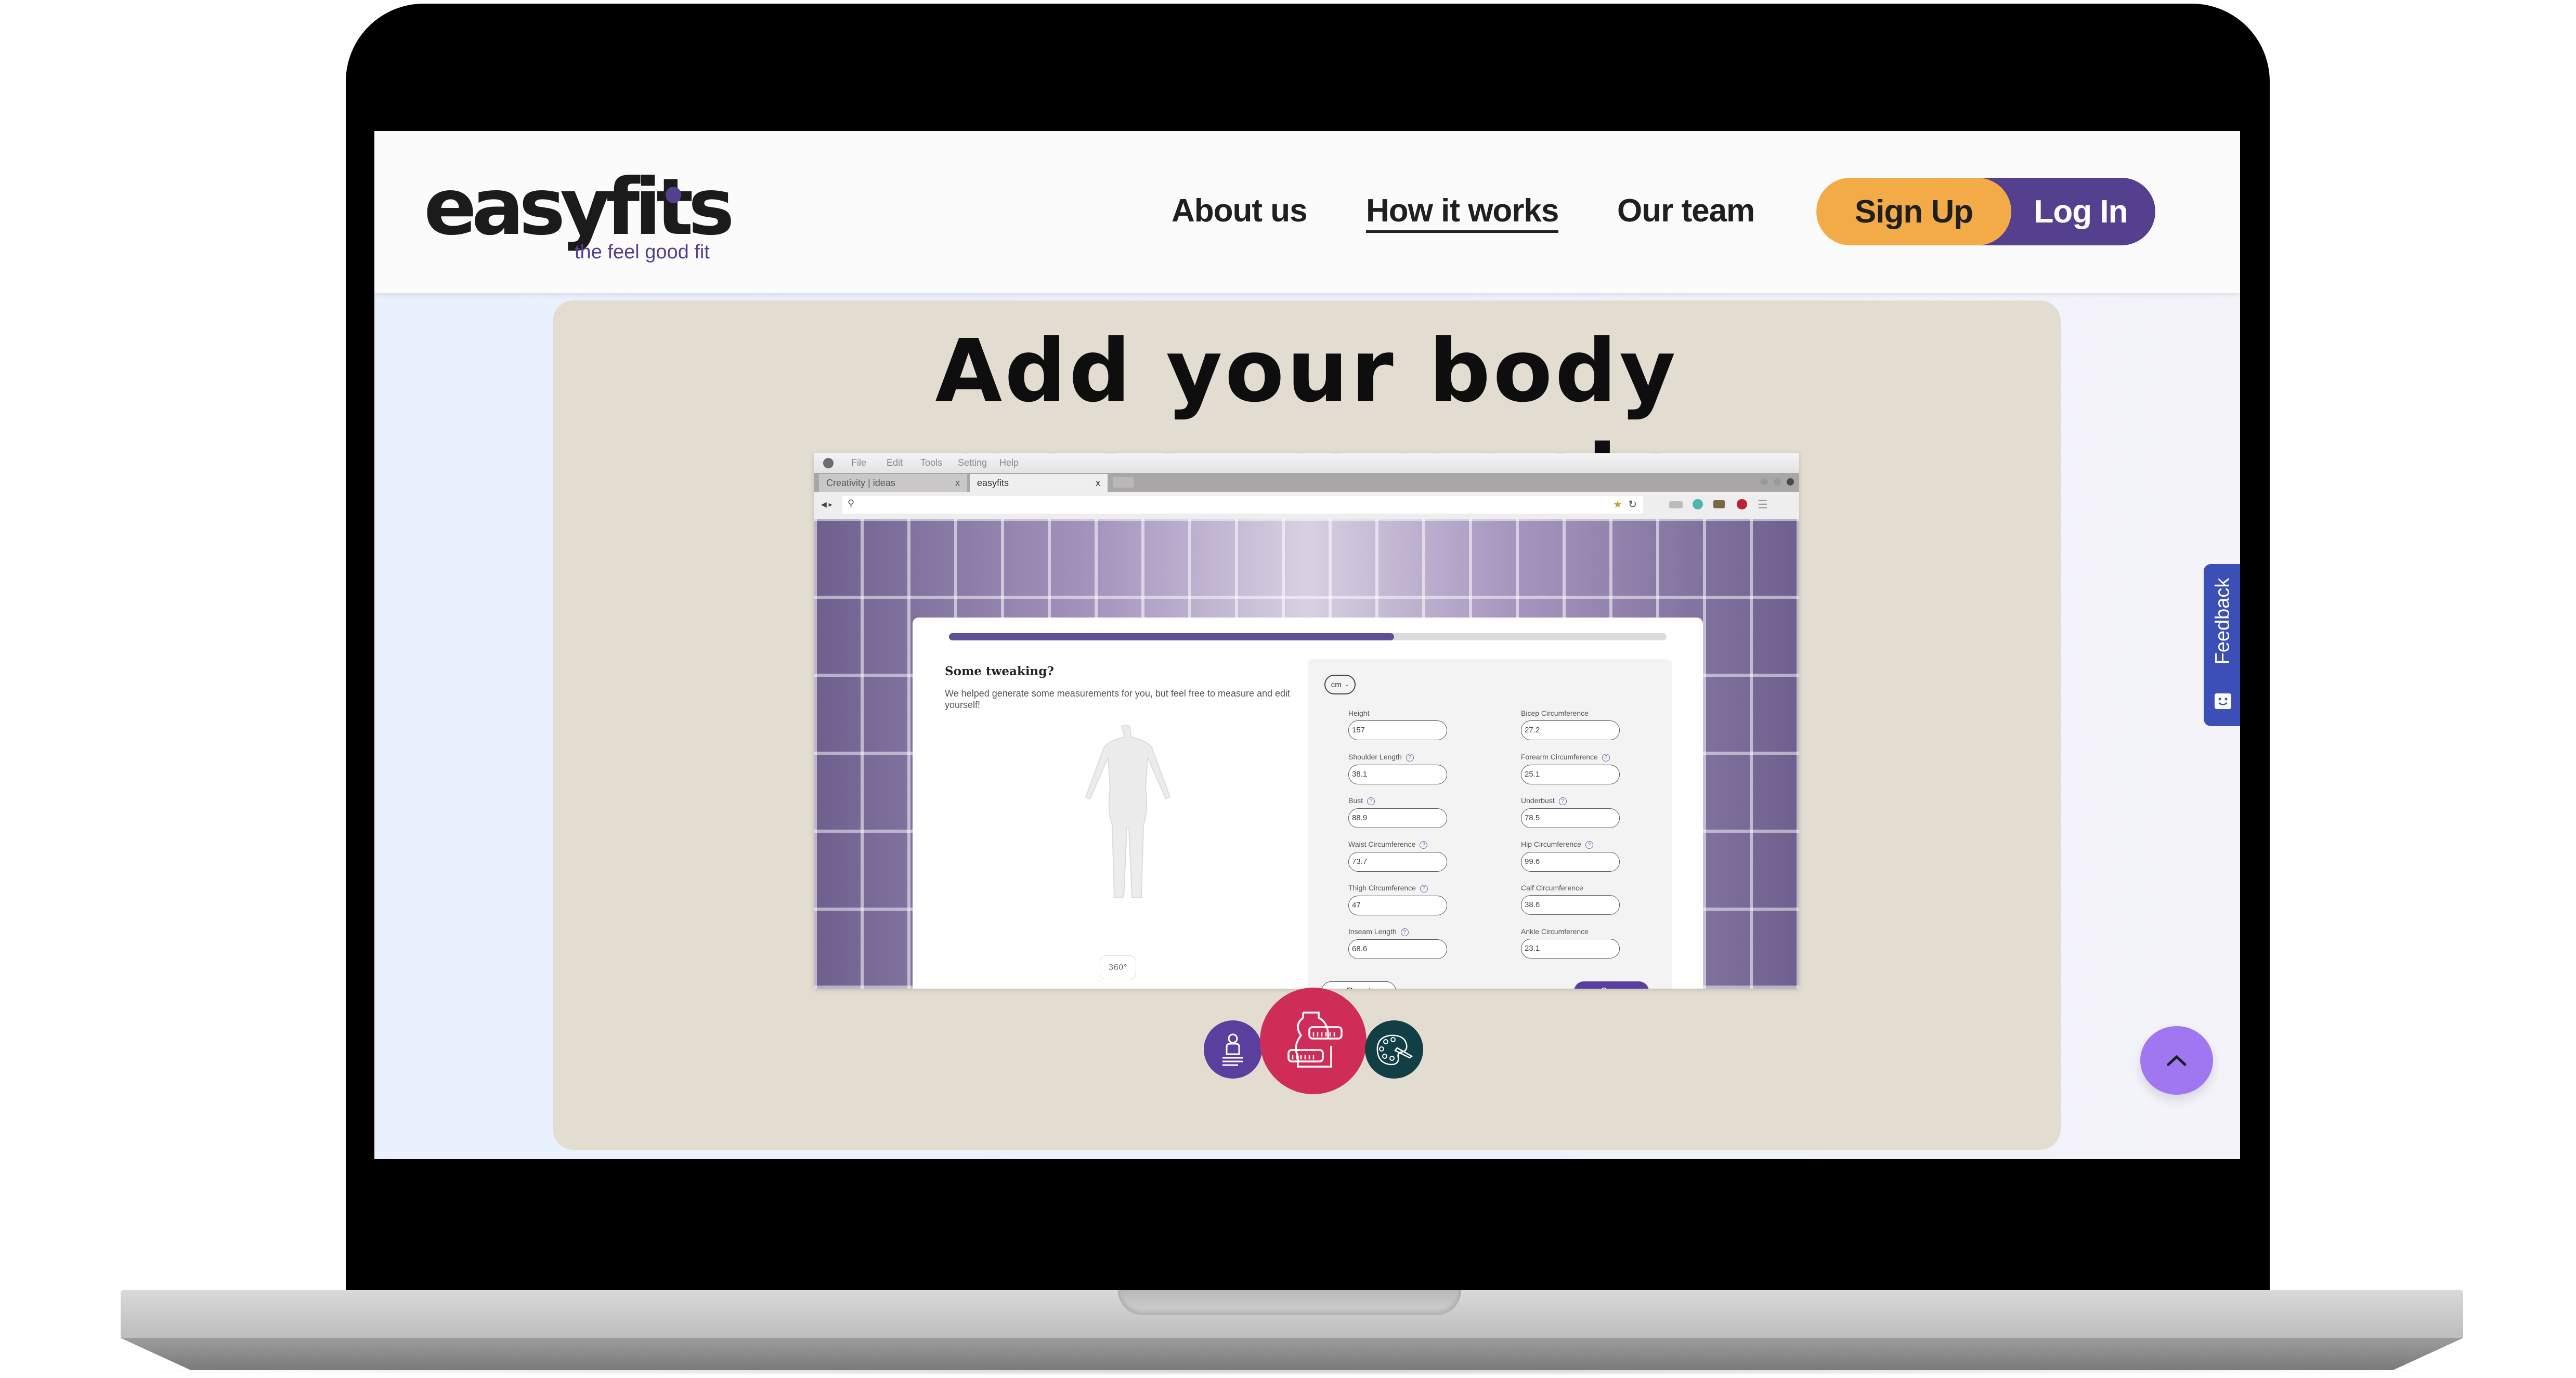  I want to click on nav-about-us: About us, so click(1240, 210).